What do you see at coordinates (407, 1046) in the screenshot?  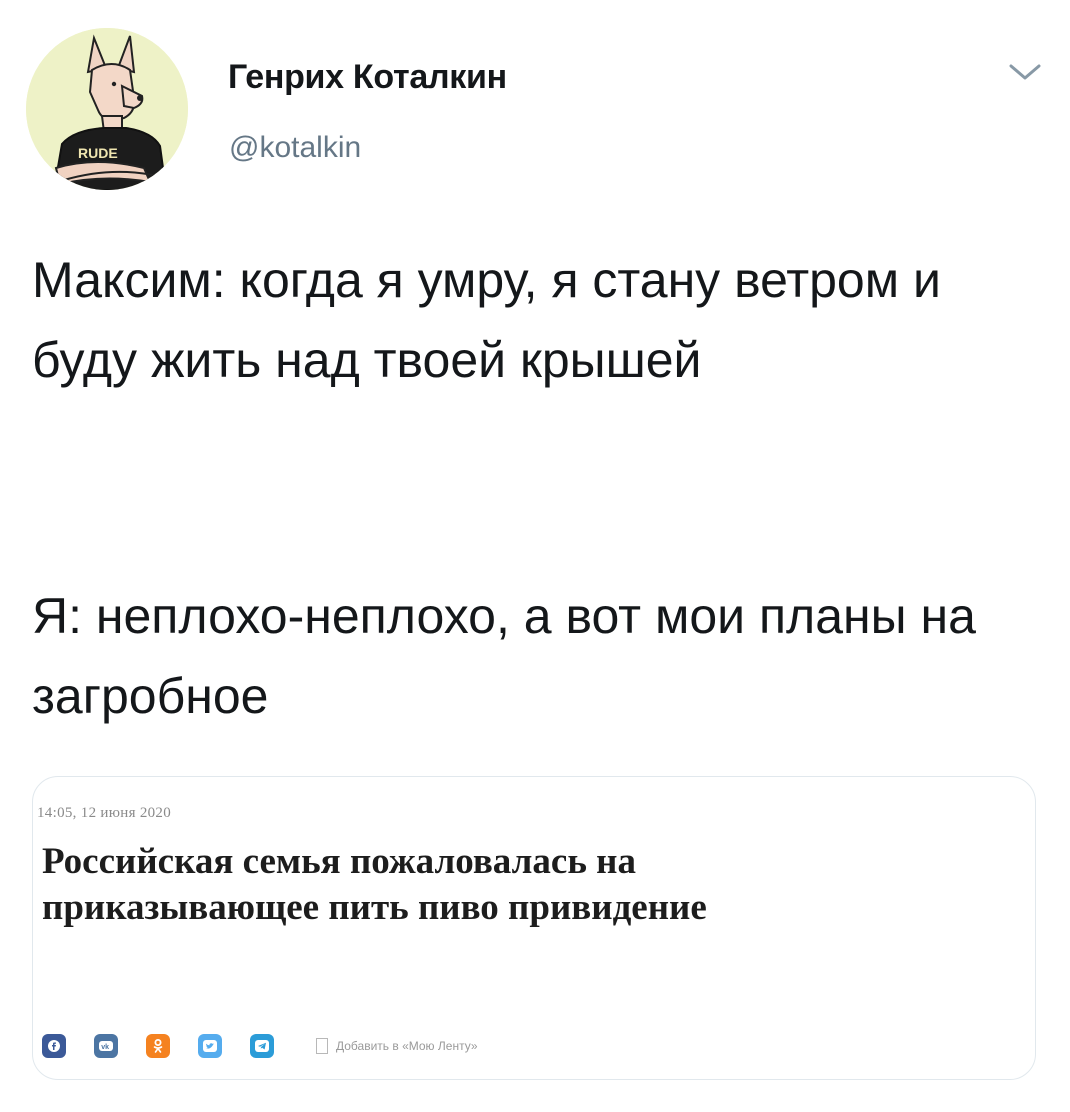 I see `add-to-feed-label: Добавить в «Мою Ленту»` at bounding box center [407, 1046].